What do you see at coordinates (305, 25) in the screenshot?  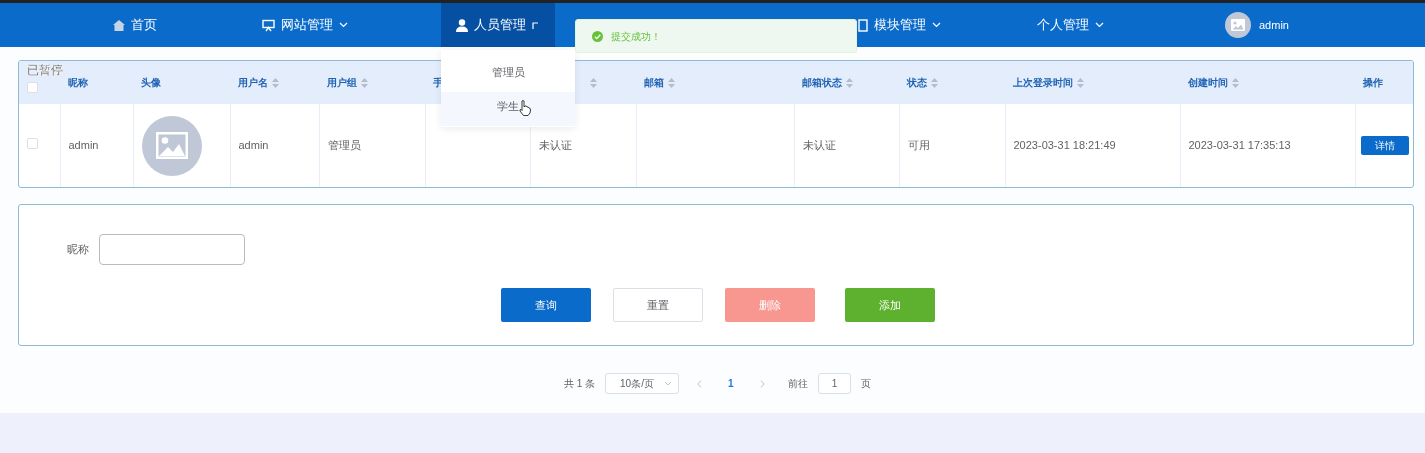 I see `nav-item: 网站管理` at bounding box center [305, 25].